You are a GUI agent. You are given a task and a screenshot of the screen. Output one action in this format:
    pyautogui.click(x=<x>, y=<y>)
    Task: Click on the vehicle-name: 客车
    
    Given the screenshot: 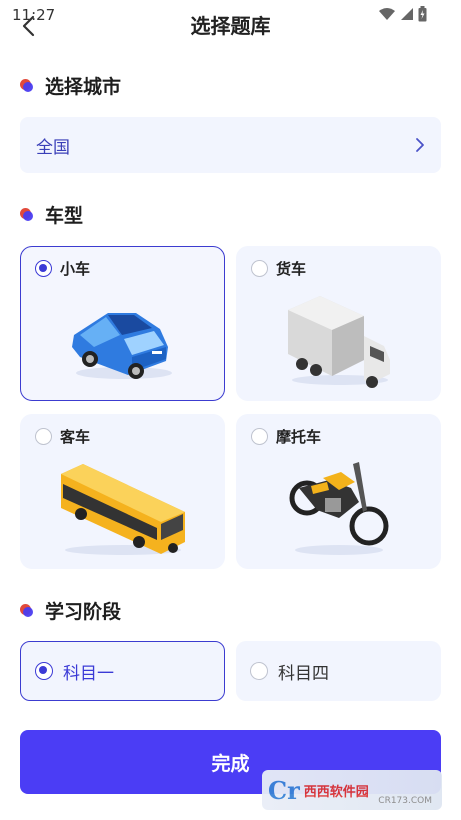 What is the action you would take?
    pyautogui.click(x=75, y=437)
    